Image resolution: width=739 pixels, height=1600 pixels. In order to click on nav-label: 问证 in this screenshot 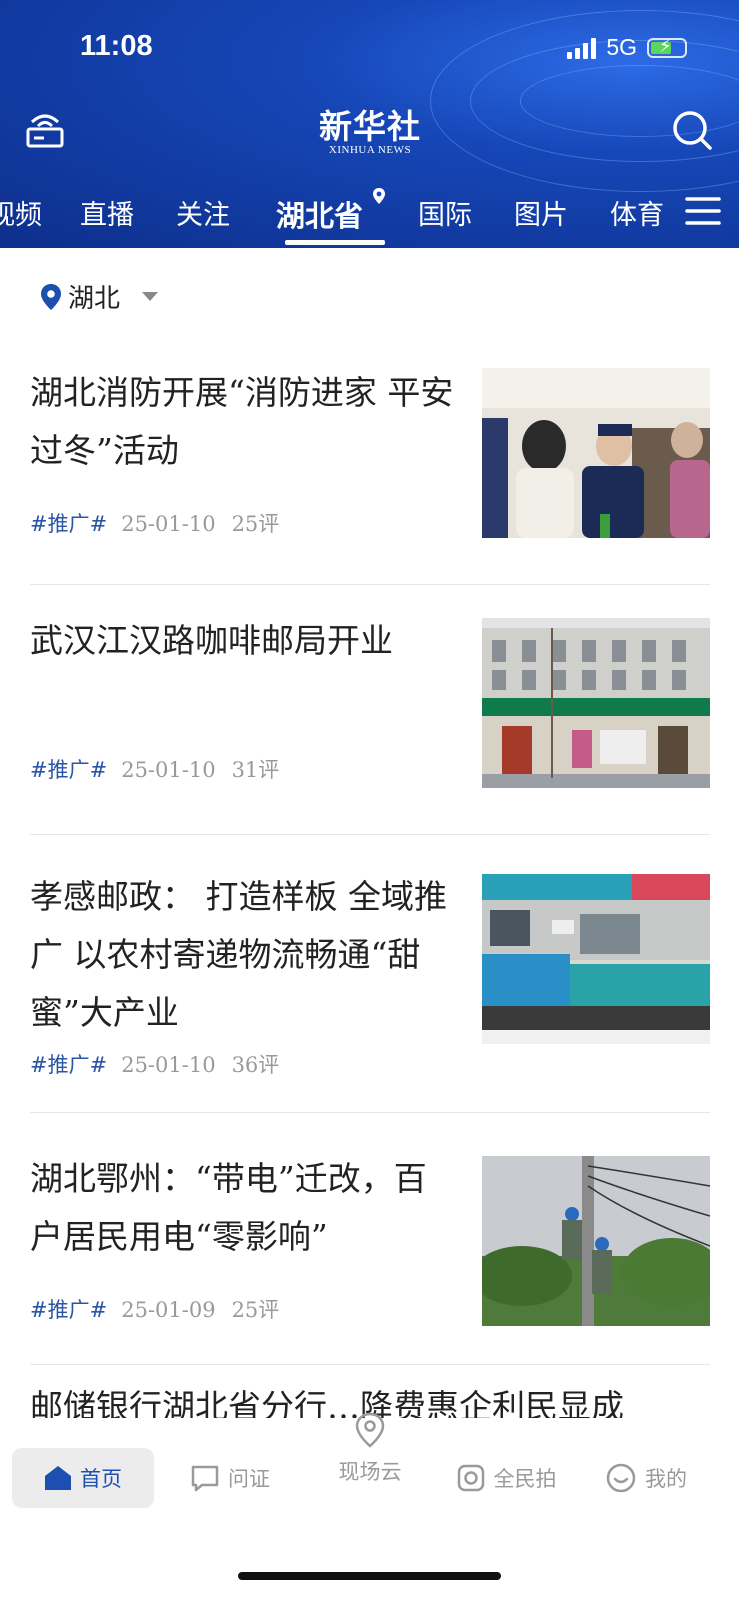, I will do `click(249, 1479)`.